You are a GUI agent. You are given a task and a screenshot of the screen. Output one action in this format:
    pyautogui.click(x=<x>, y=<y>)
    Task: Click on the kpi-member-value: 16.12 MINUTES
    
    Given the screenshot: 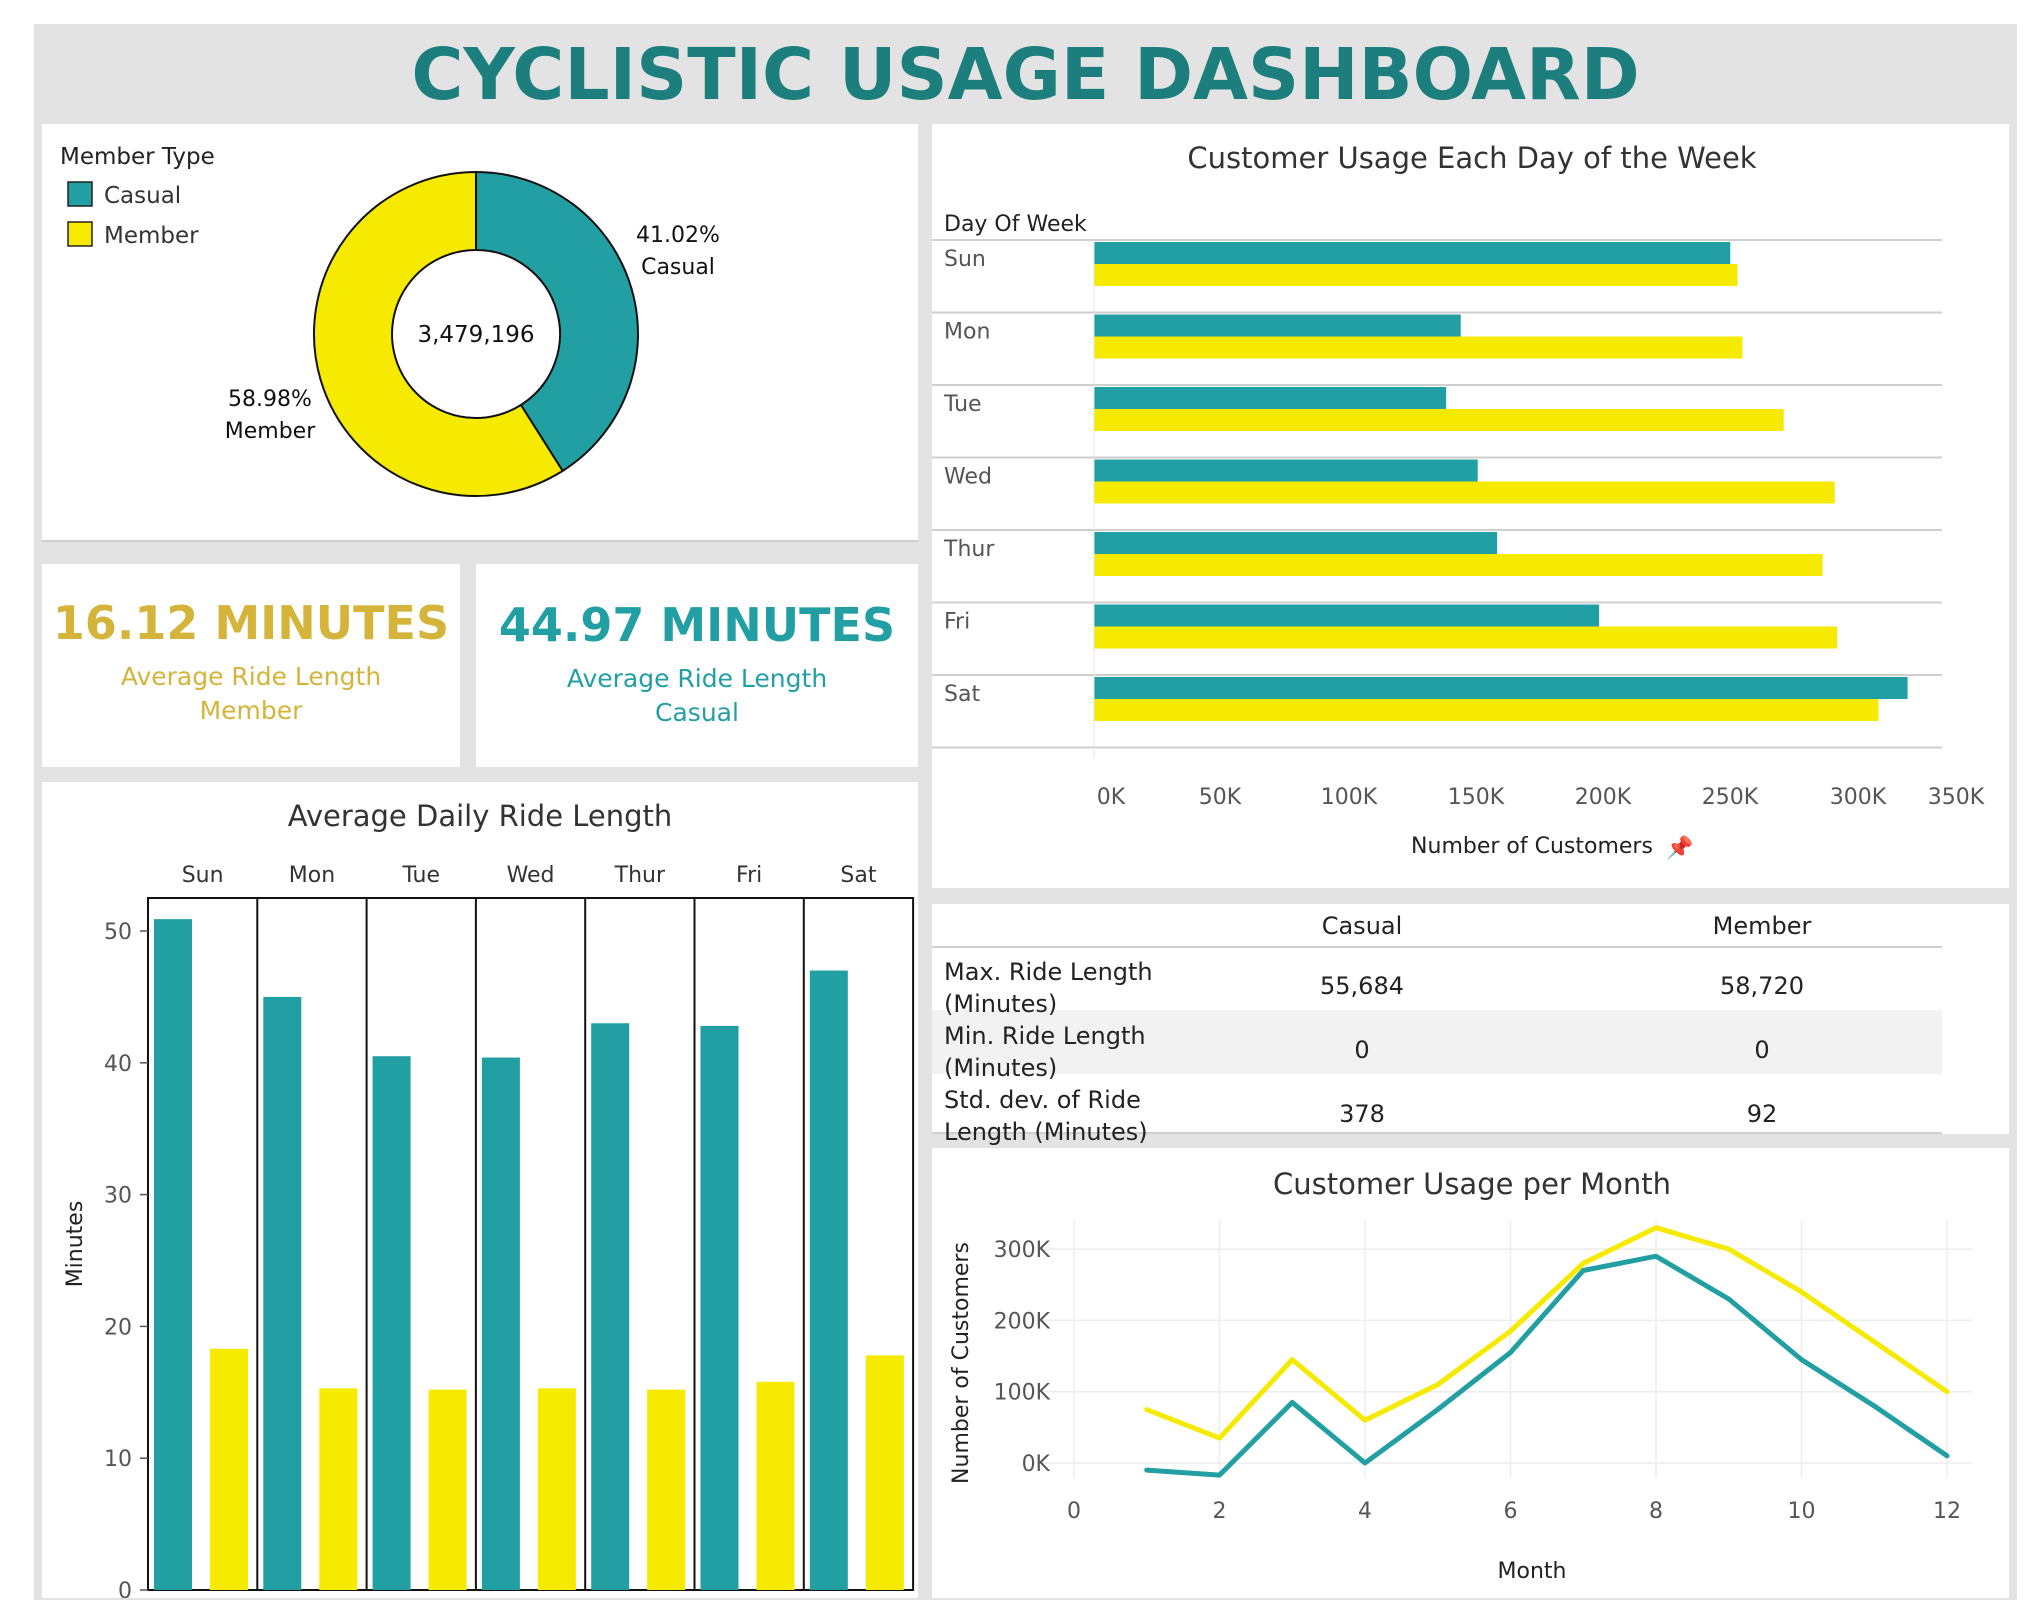 What is the action you would take?
    pyautogui.click(x=251, y=623)
    